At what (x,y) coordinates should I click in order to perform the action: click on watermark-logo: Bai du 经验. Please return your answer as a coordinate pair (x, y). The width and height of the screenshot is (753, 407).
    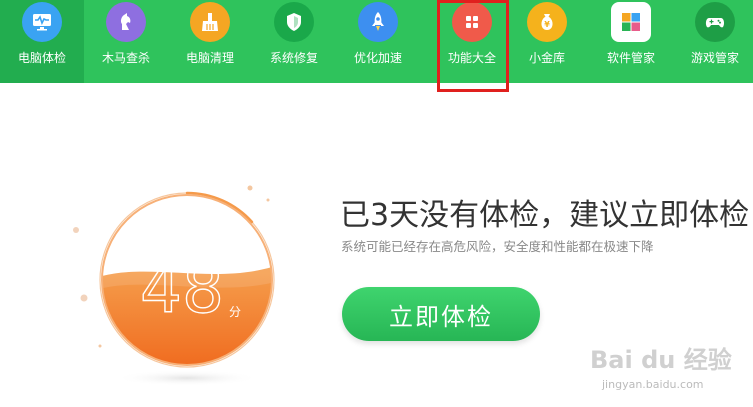
    Looking at the image, I should click on (661, 360).